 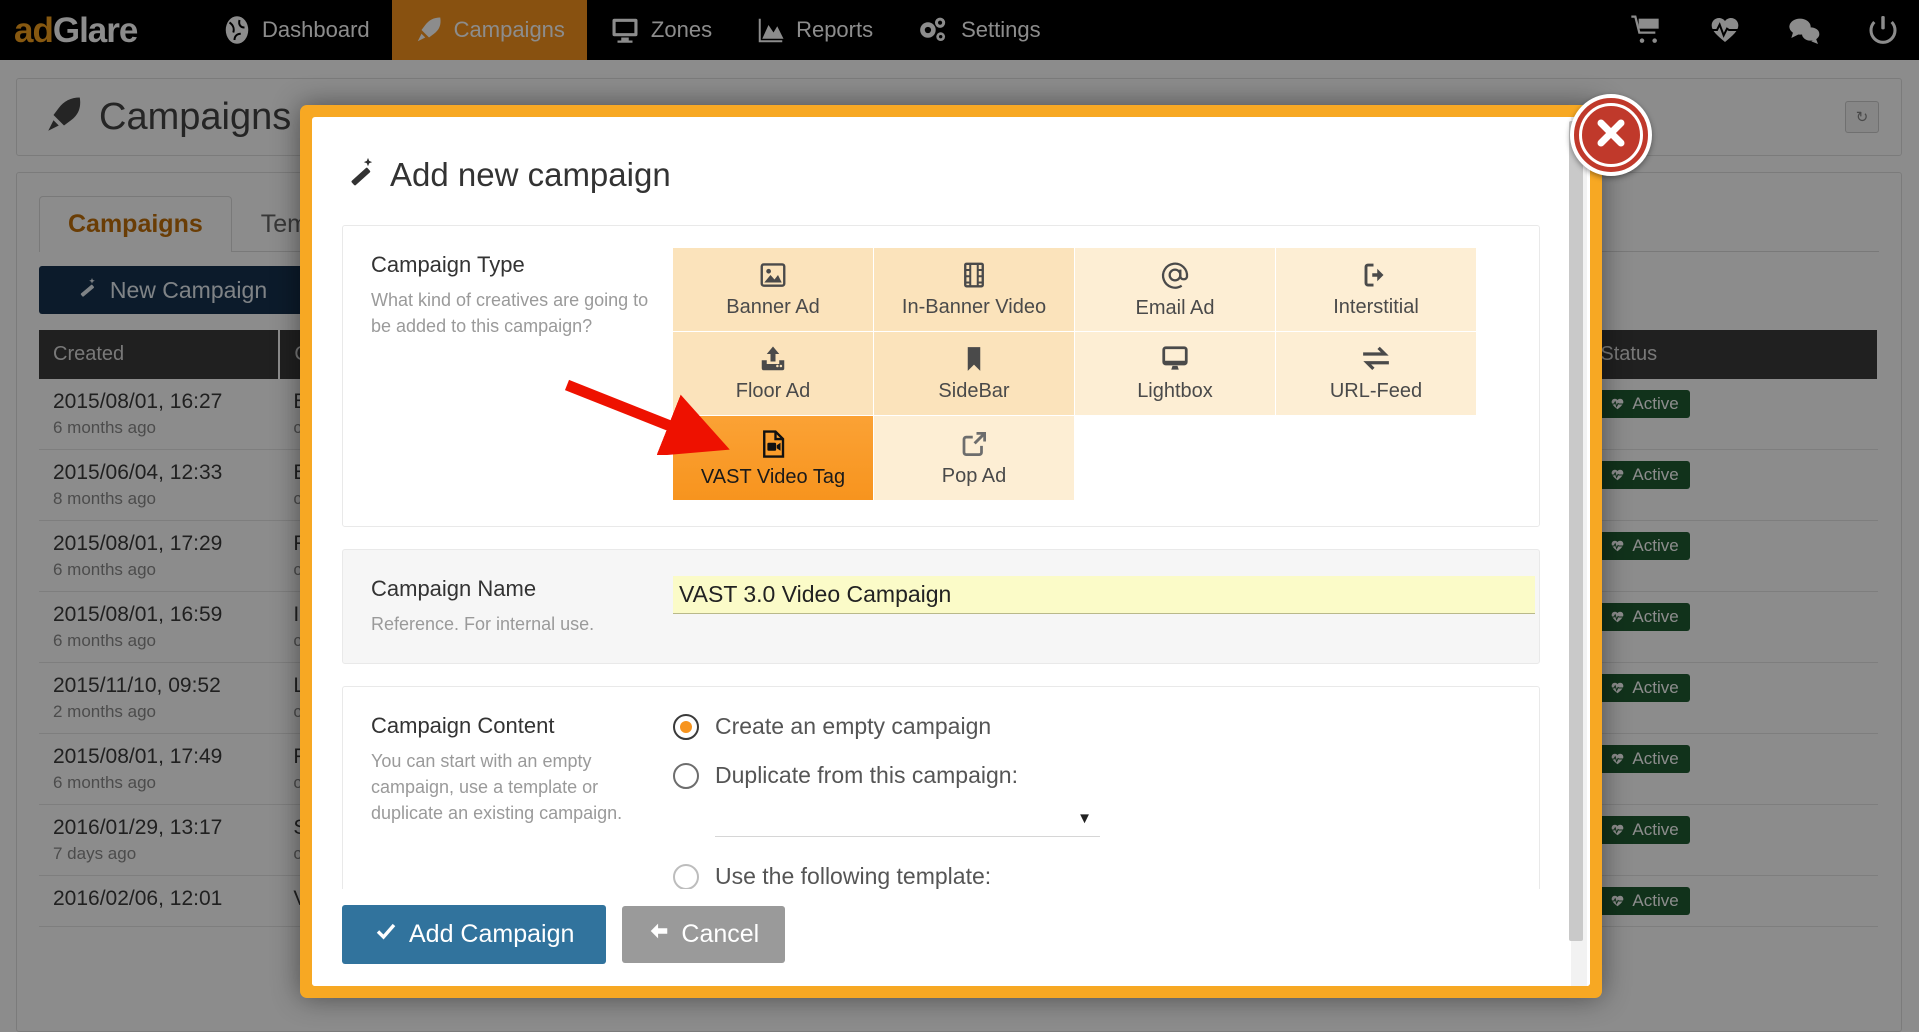 What do you see at coordinates (463, 726) in the screenshot?
I see `campaign-content-label: Campaign Content` at bounding box center [463, 726].